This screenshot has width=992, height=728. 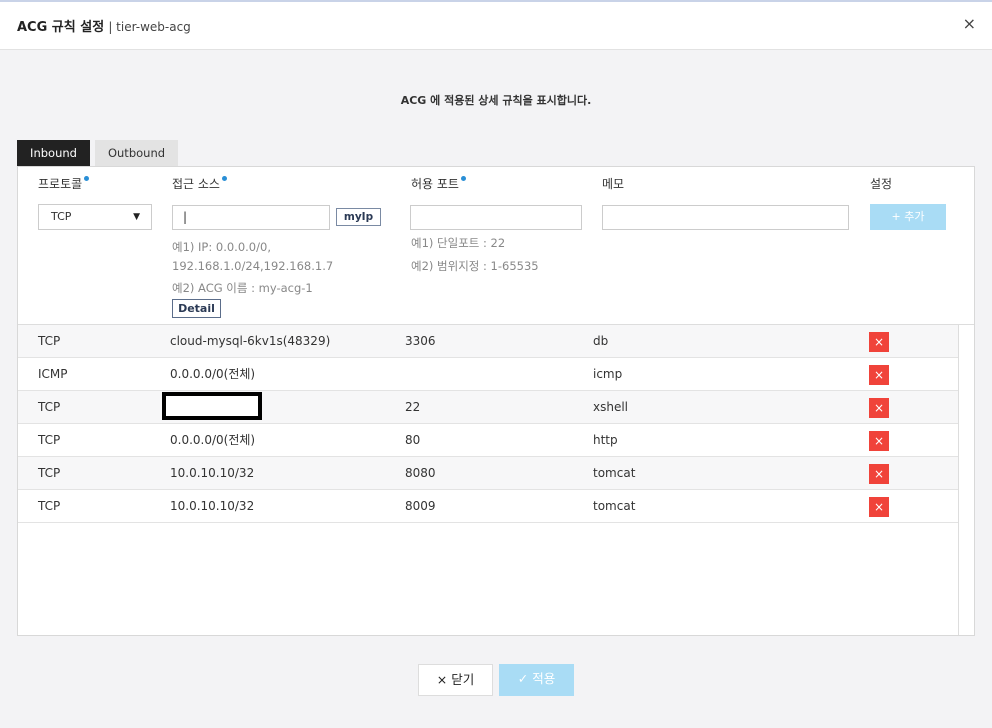 I want to click on table-row: TCP cloud-mysql-6kv1s(48329) 3306 db ×, so click(x=488, y=341).